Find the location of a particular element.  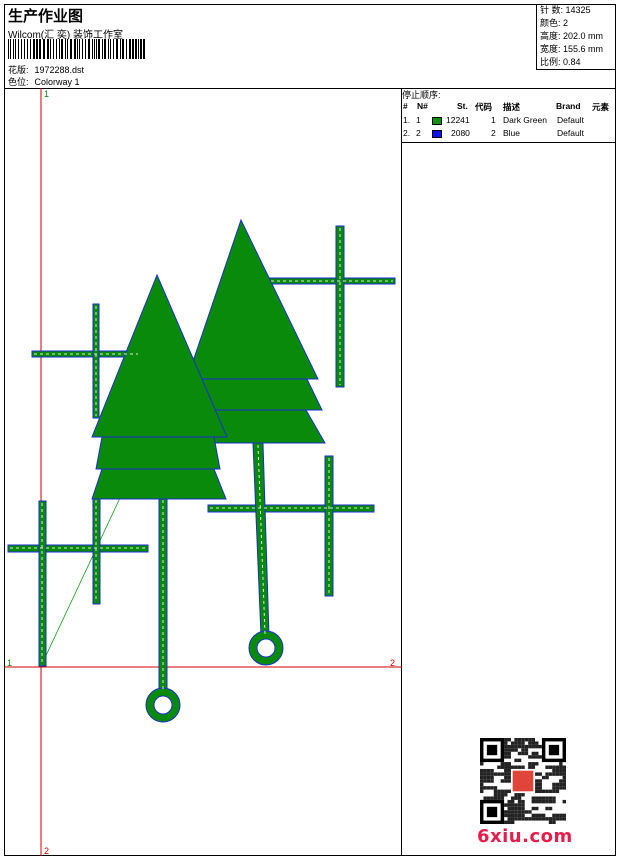

tree-right-trunk is located at coordinates (261, 539).